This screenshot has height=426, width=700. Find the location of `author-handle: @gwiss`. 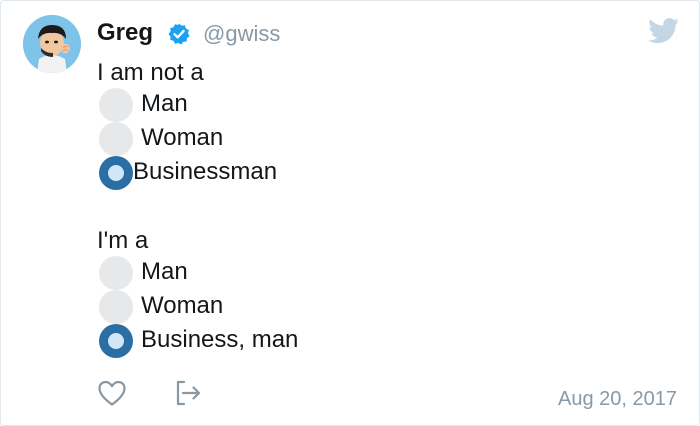

author-handle: @gwiss is located at coordinates (241, 34).